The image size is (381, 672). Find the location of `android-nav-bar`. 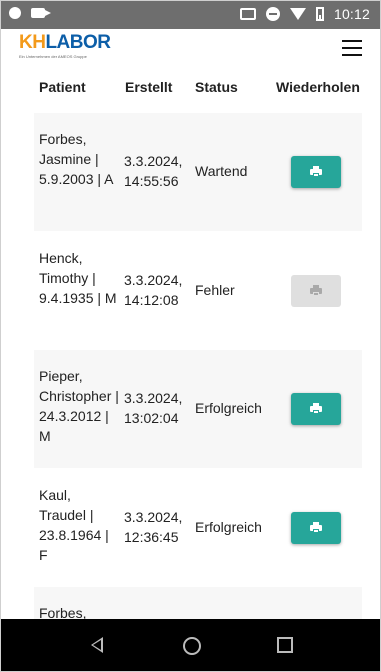

android-nav-bar is located at coordinates (190, 645).